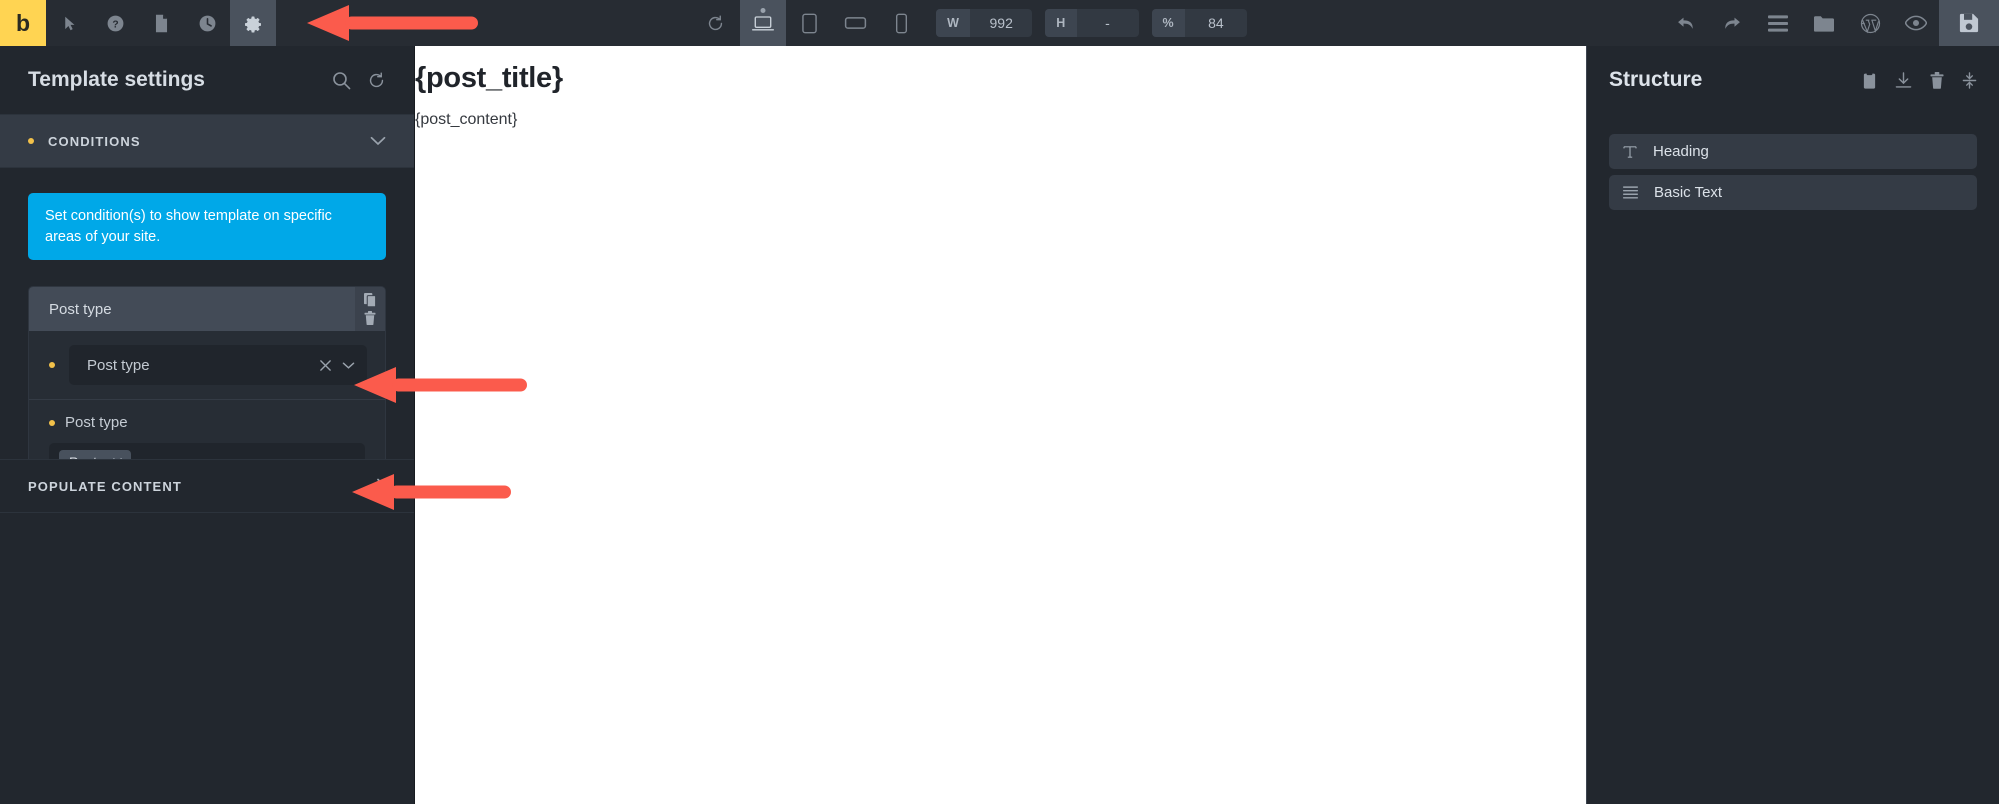 The width and height of the screenshot is (1999, 804). What do you see at coordinates (207, 141) in the screenshot?
I see `section-header-conditions: CONDITIONS` at bounding box center [207, 141].